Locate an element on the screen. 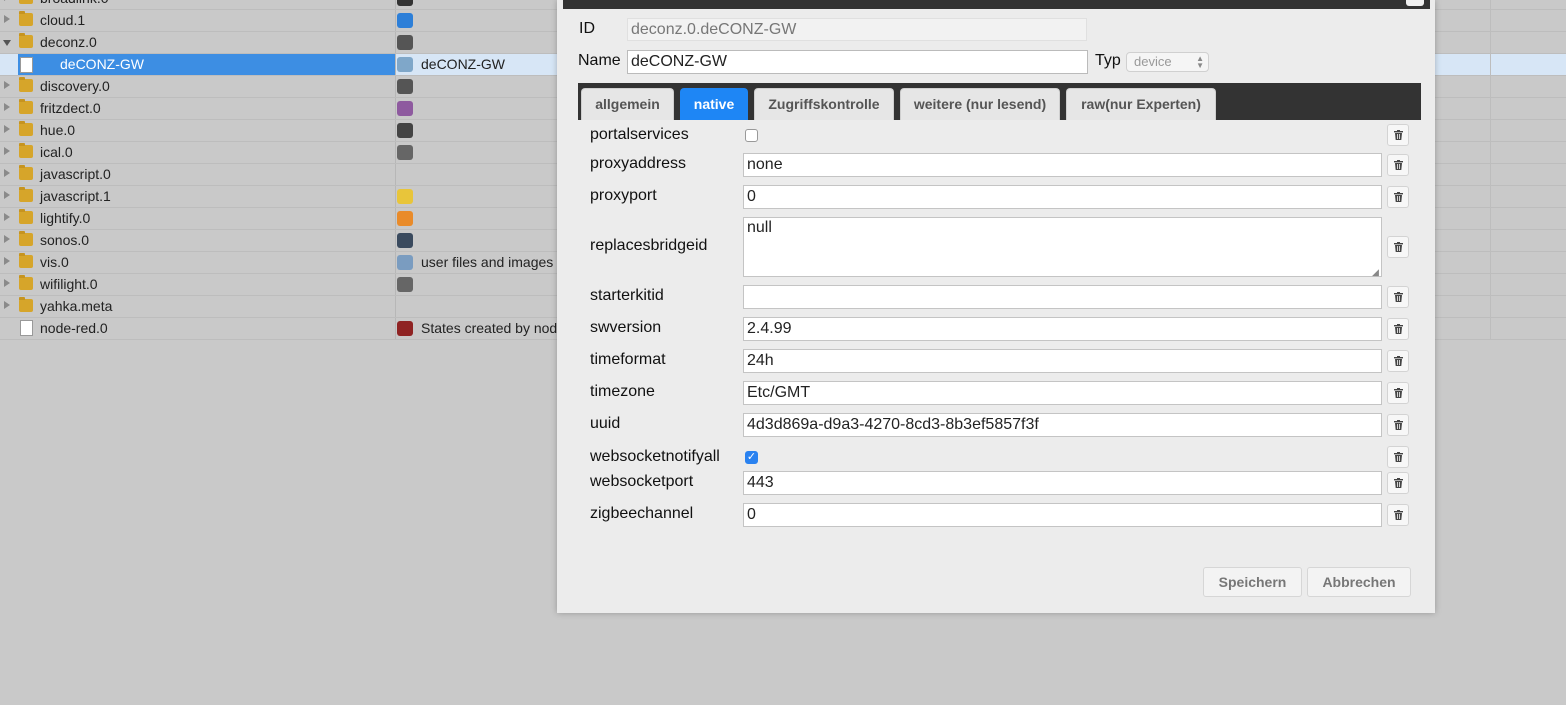 This screenshot has width=1566, height=705. tree-name-cell: hue.0 is located at coordinates (206, 130).